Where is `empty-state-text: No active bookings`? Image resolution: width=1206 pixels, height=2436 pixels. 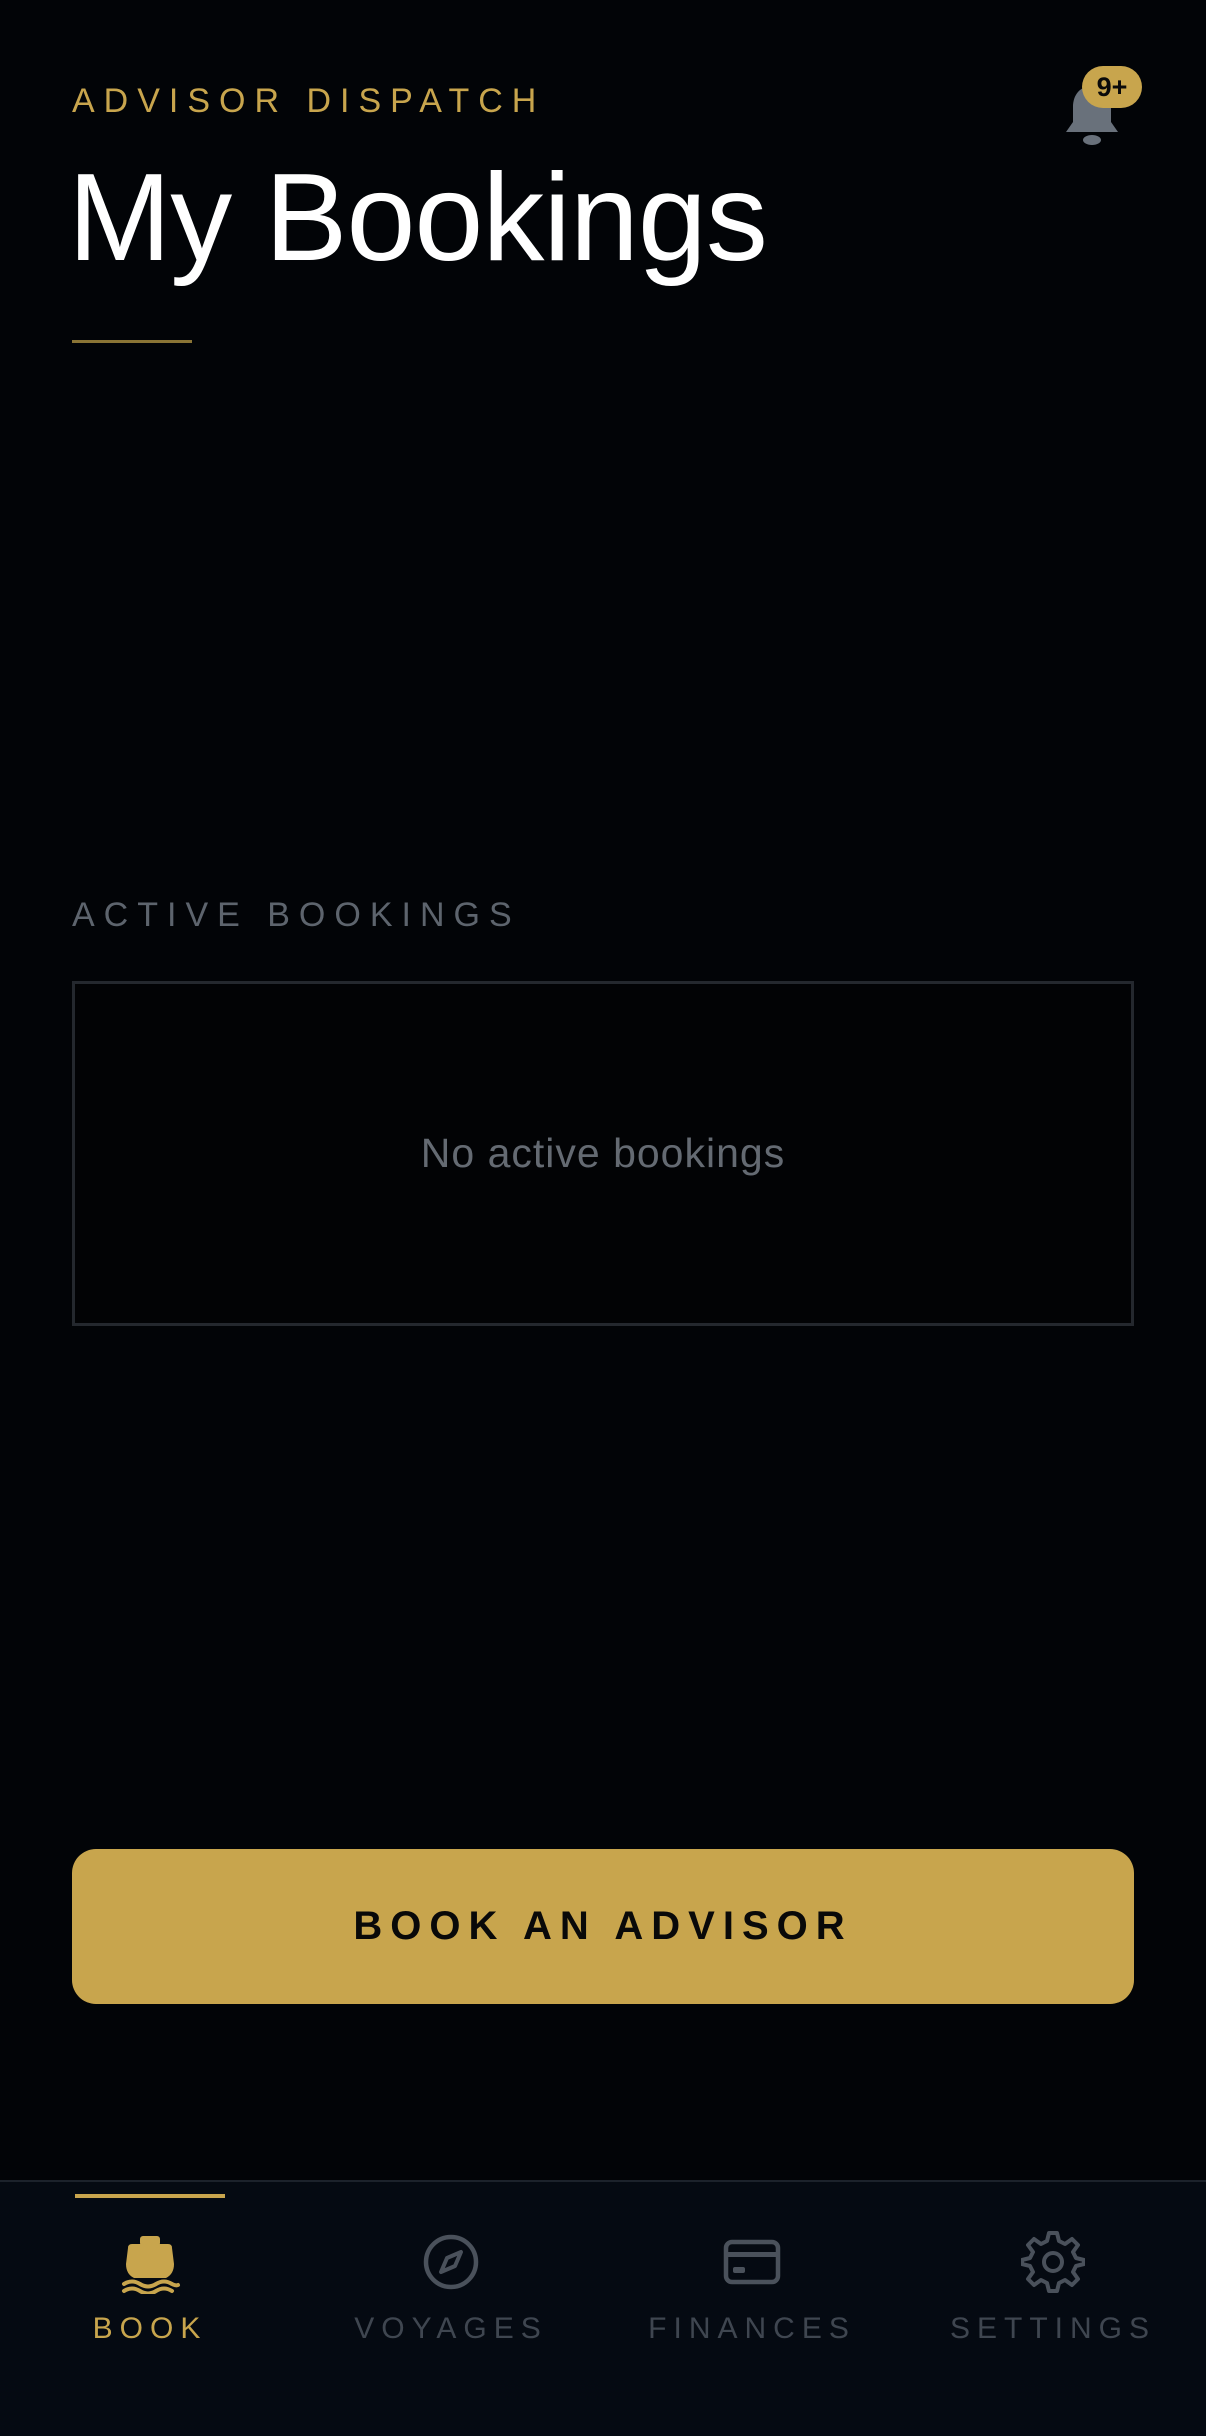
empty-state-text: No active bookings is located at coordinates (603, 1153).